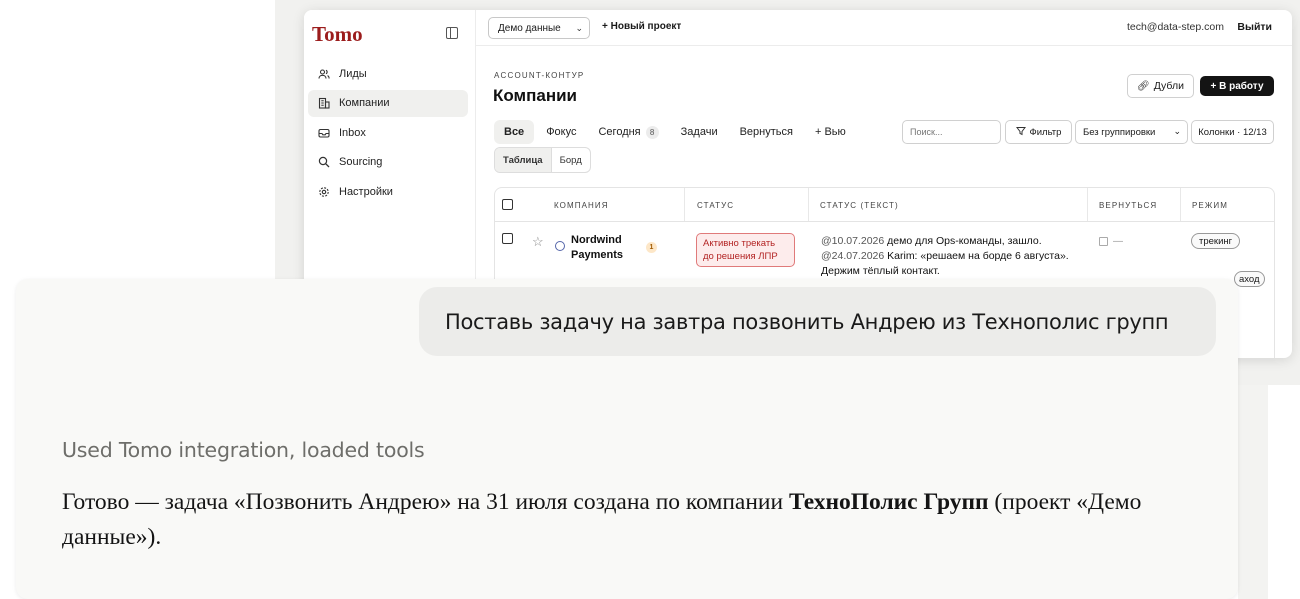 This screenshot has width=1300, height=599. Describe the element at coordinates (561, 132) in the screenshot. I see `tab-focus: Фокус` at that location.